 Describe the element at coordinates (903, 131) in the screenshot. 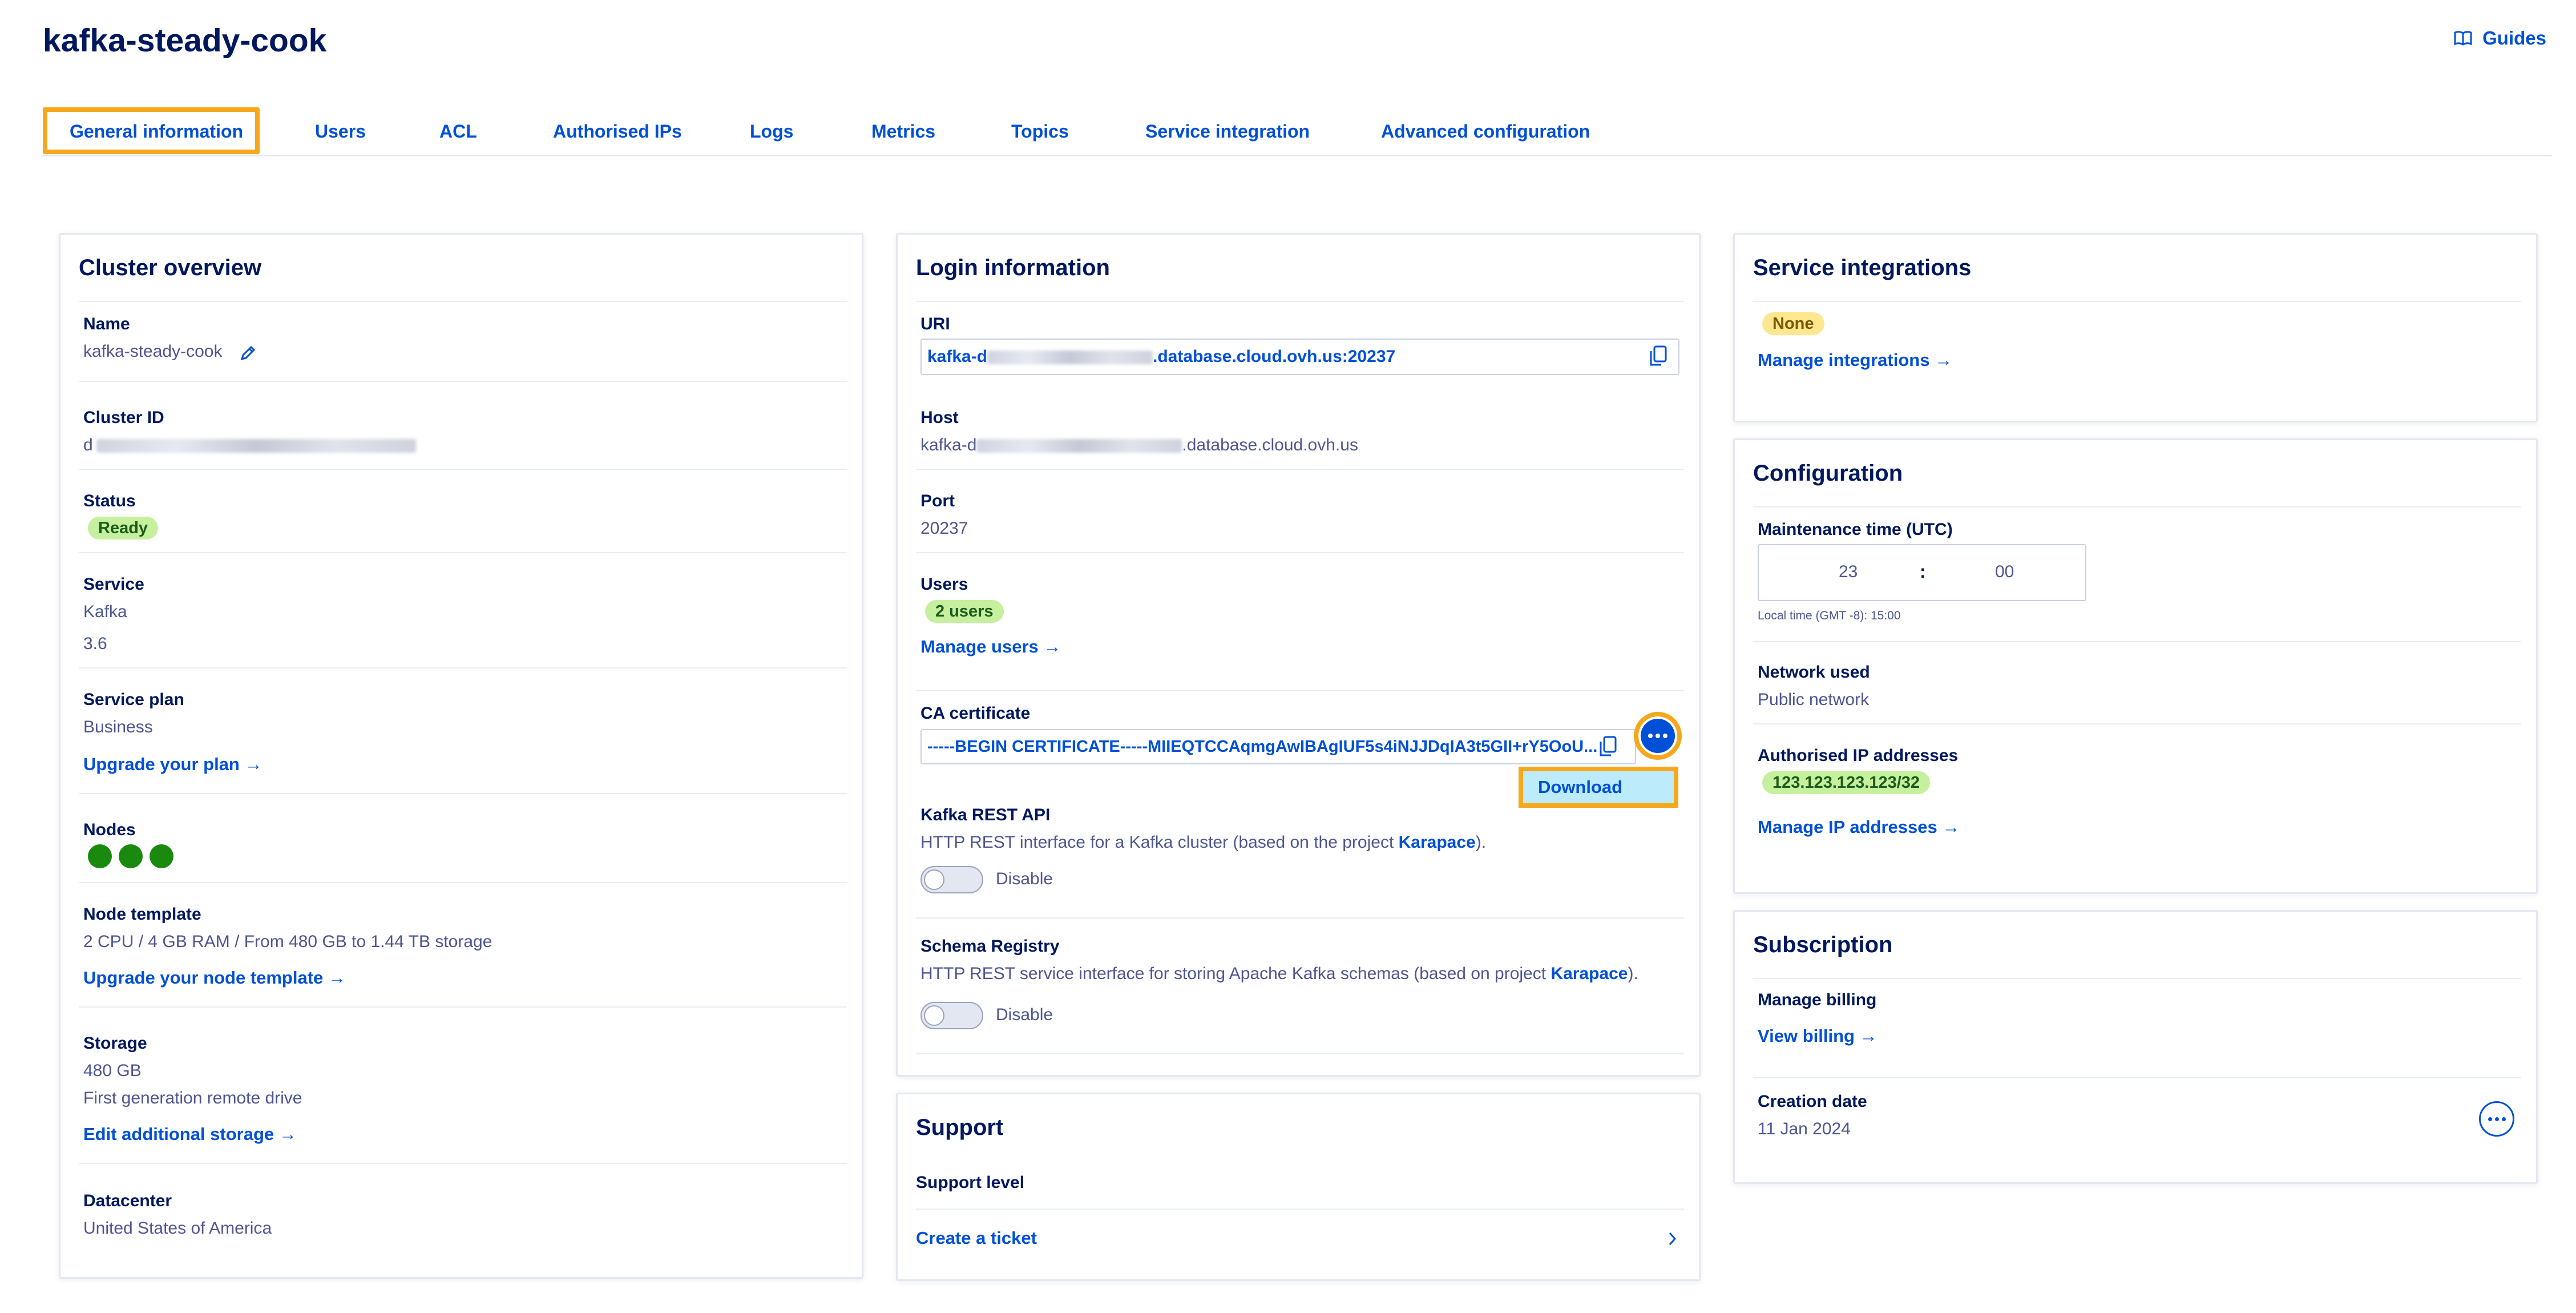

I see `tab-metrics: Metrics` at that location.